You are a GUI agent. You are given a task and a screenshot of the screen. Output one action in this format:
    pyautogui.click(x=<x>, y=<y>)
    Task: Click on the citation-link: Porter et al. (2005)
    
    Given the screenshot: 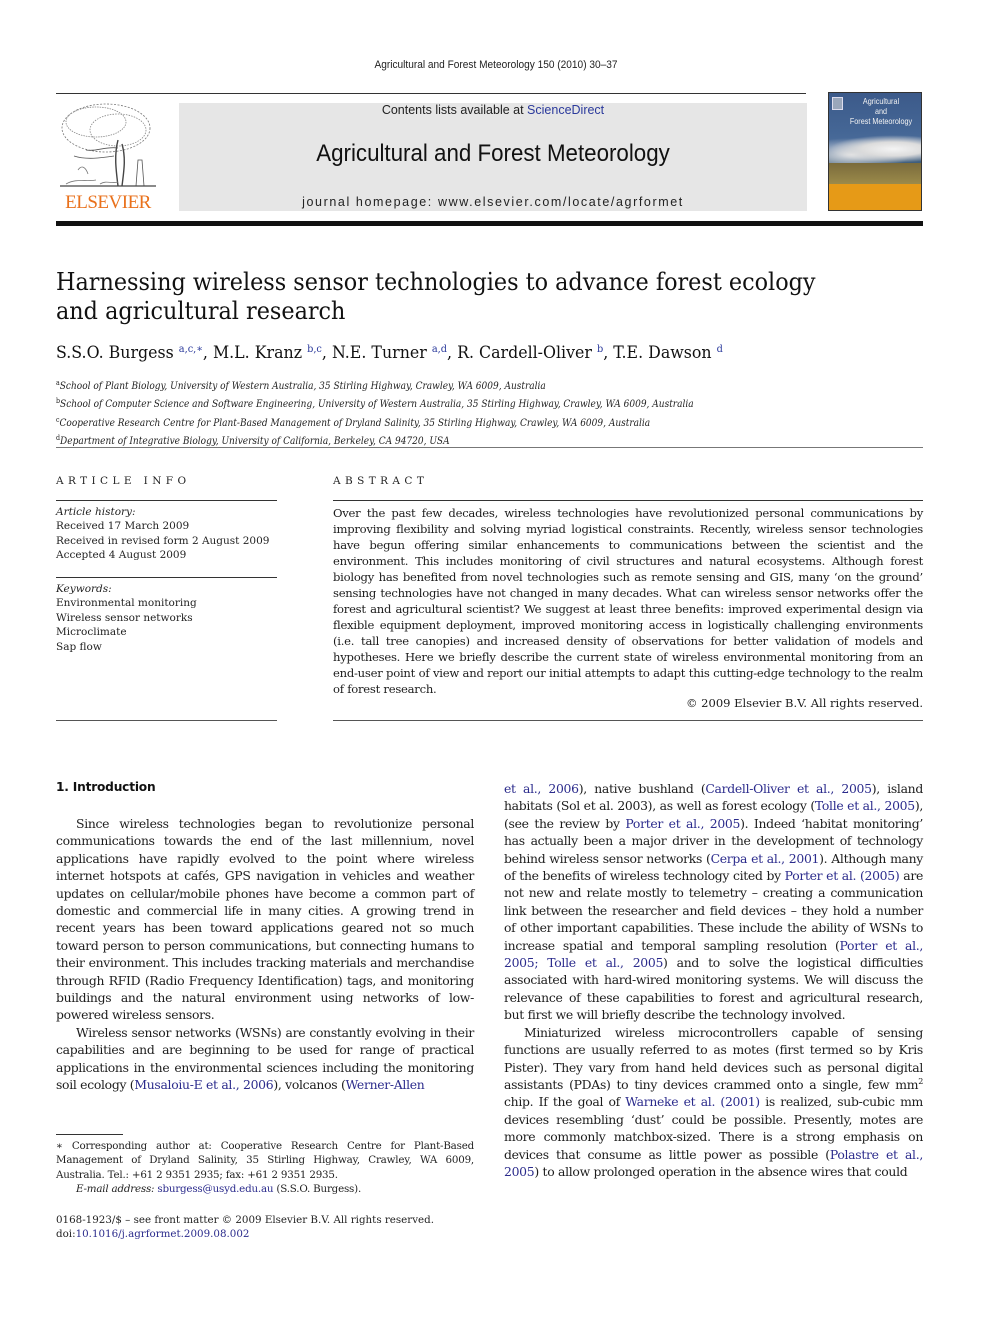 What is the action you would take?
    pyautogui.click(x=842, y=875)
    